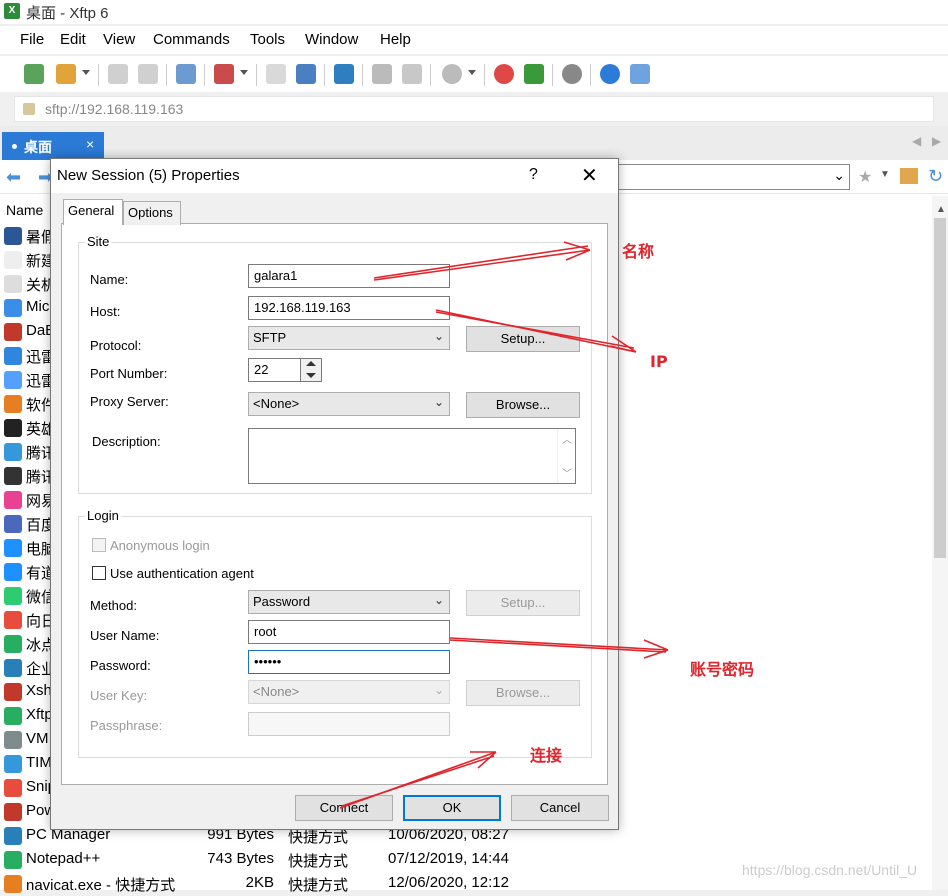 The width and height of the screenshot is (948, 896). I want to click on port-stepper, so click(311, 370).